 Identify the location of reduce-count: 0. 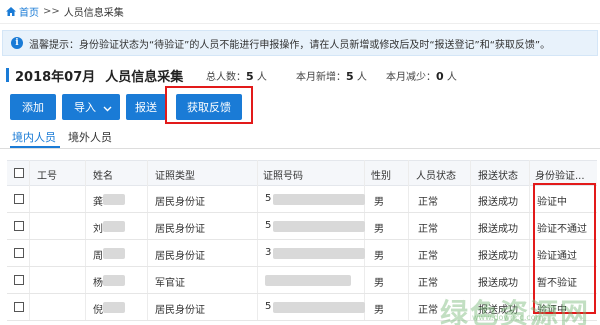
(440, 76).